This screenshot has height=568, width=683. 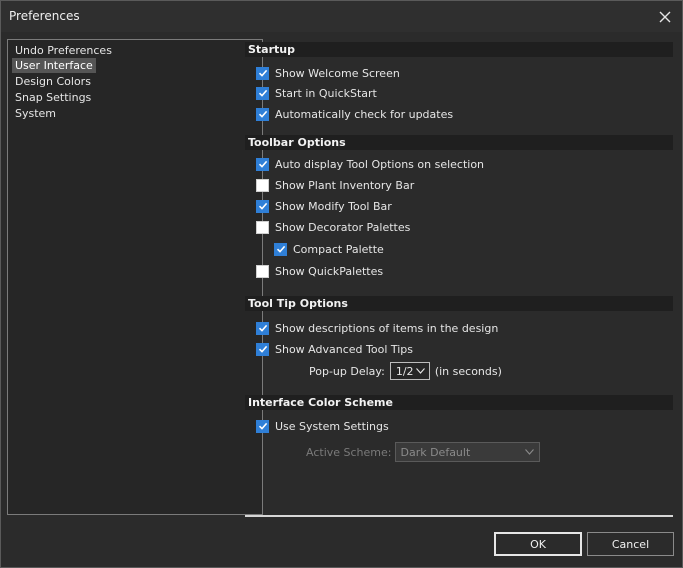 I want to click on use-system-settings-checkbox: Use System Settings, so click(x=322, y=426).